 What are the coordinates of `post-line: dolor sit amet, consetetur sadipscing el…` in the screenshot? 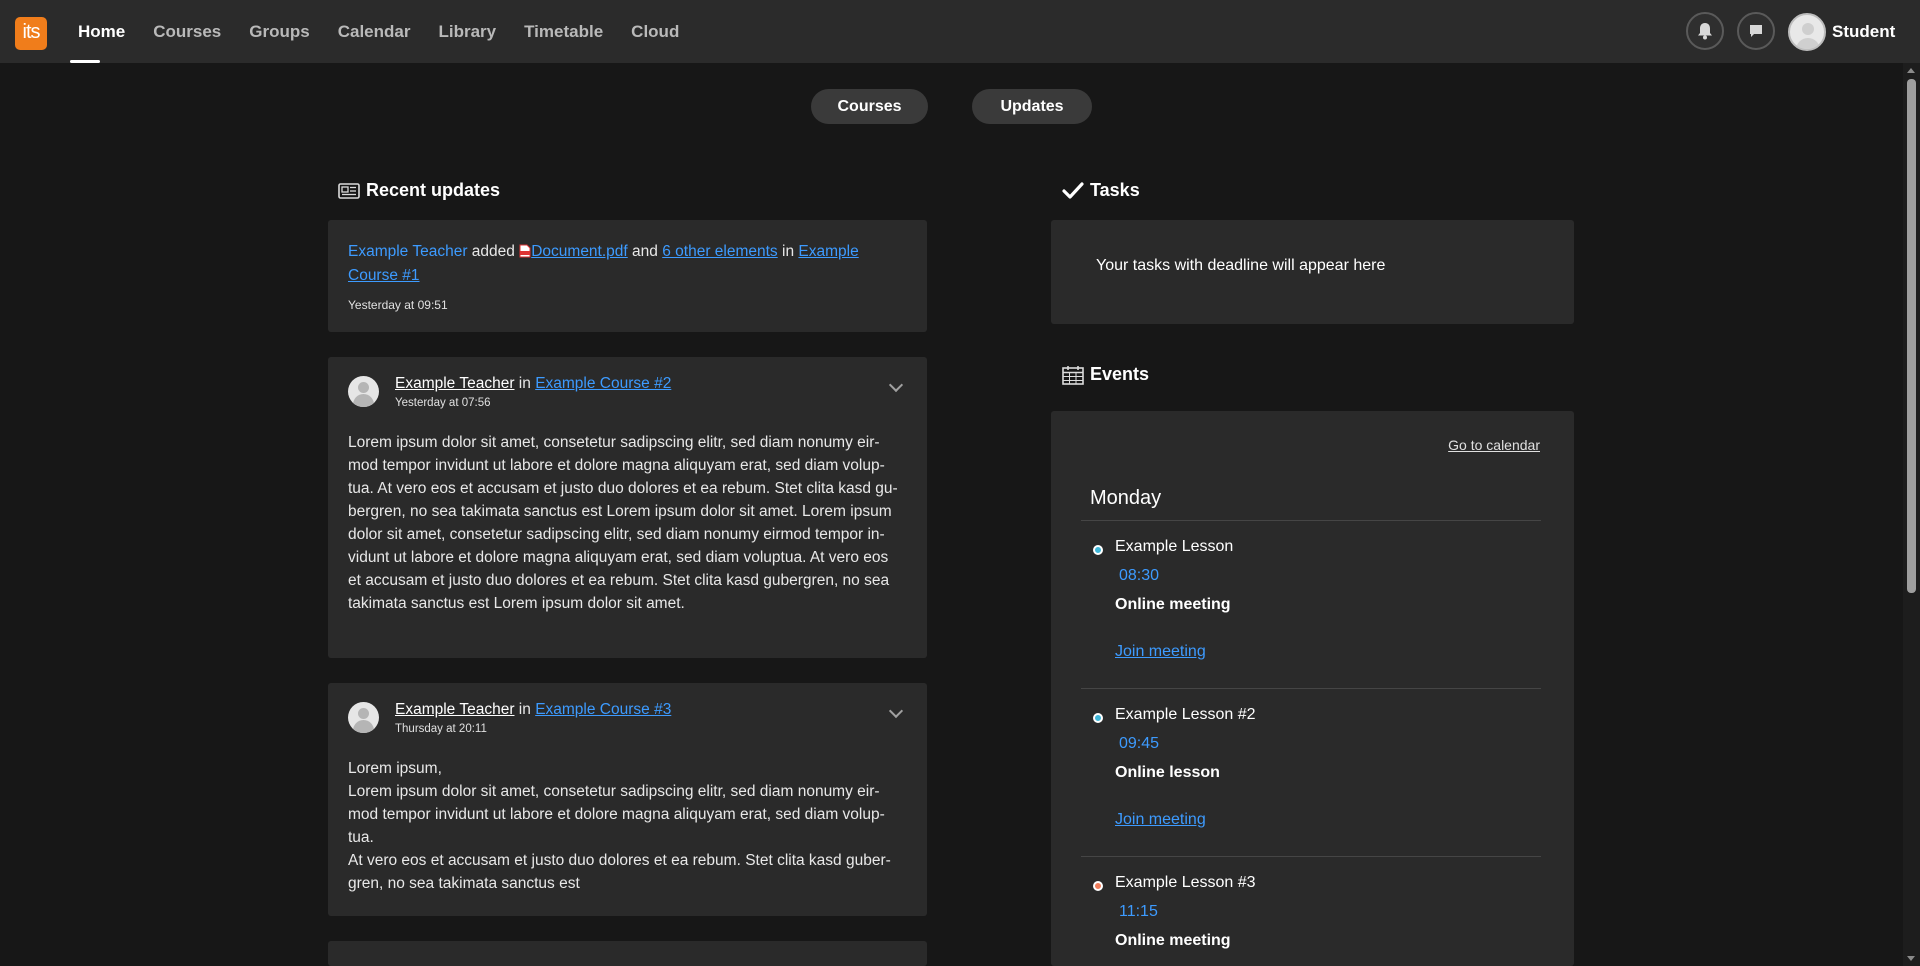 It's located at (616, 534).